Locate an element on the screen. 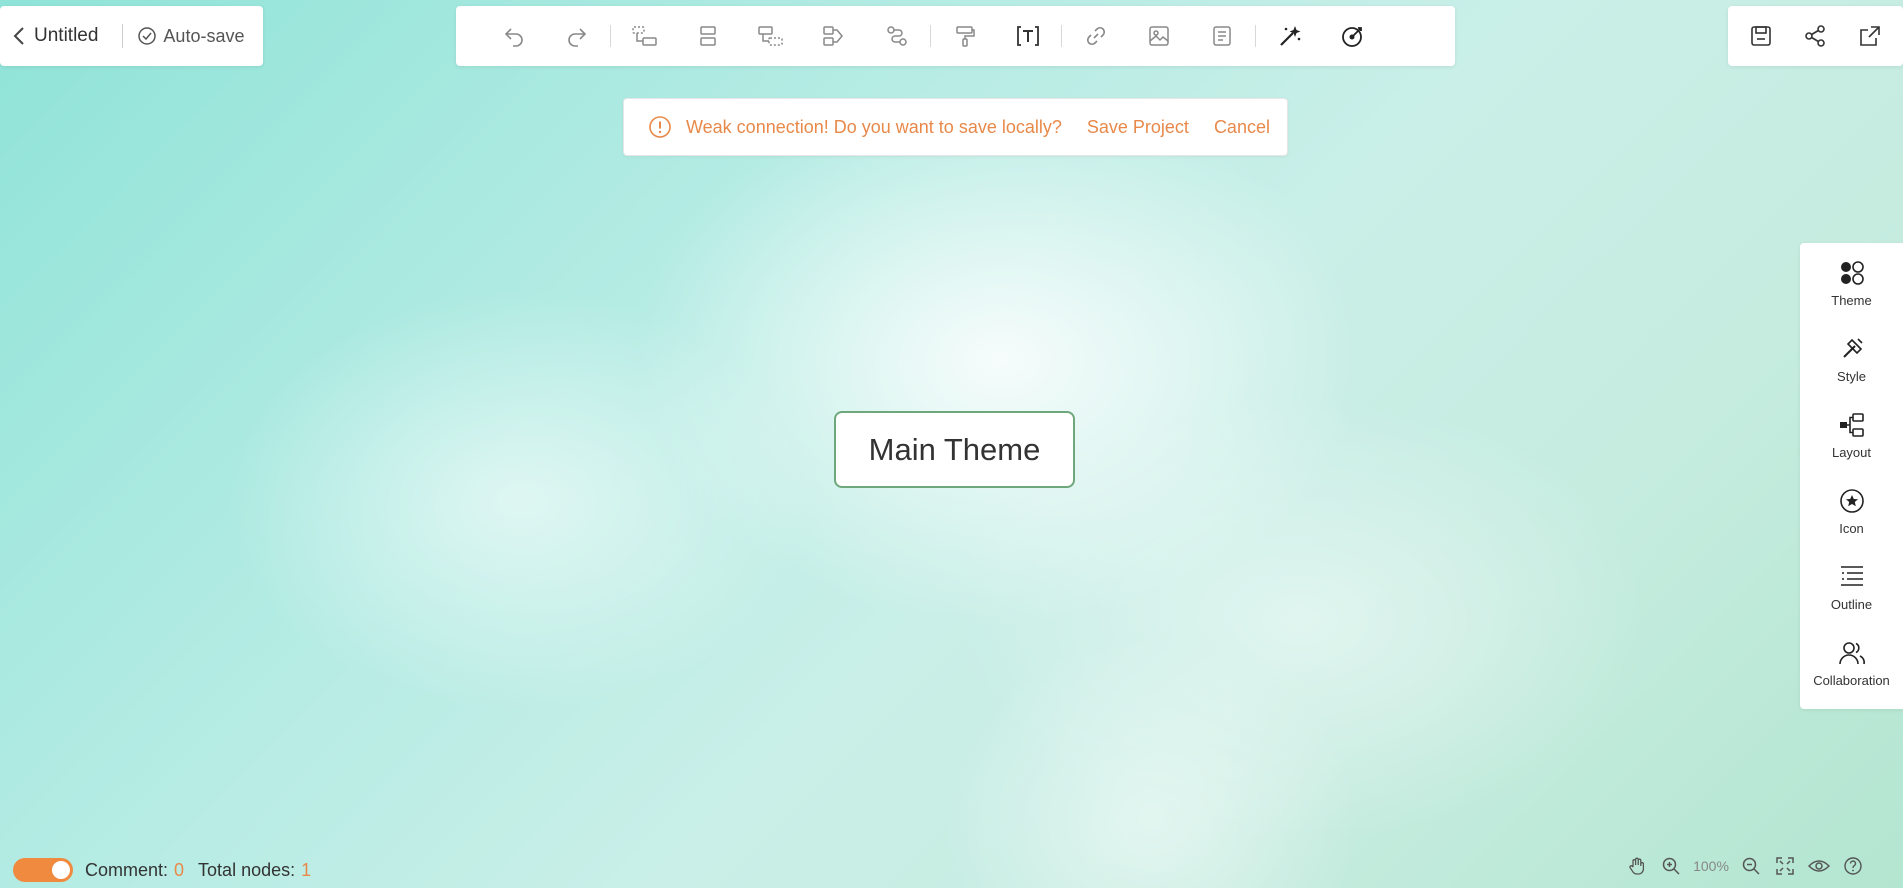  help-button is located at coordinates (1853, 866).